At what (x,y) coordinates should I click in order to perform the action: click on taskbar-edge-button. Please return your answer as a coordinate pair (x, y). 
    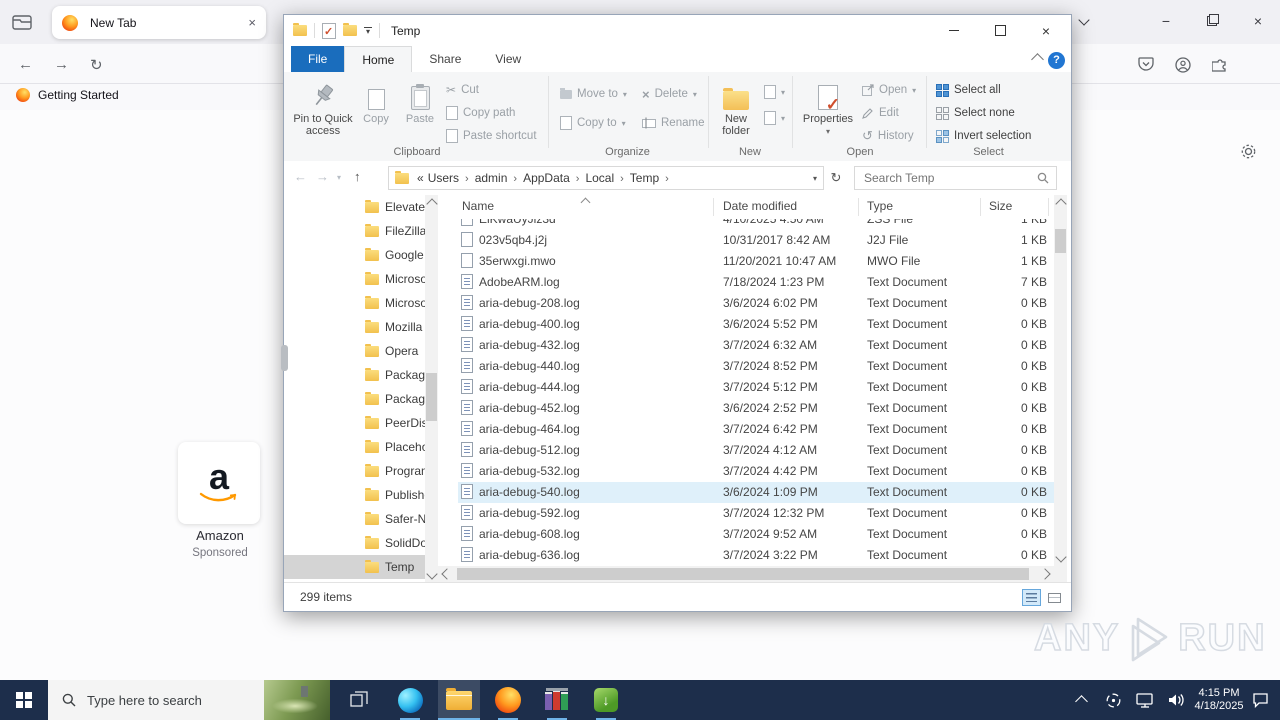
    Looking at the image, I should click on (410, 700).